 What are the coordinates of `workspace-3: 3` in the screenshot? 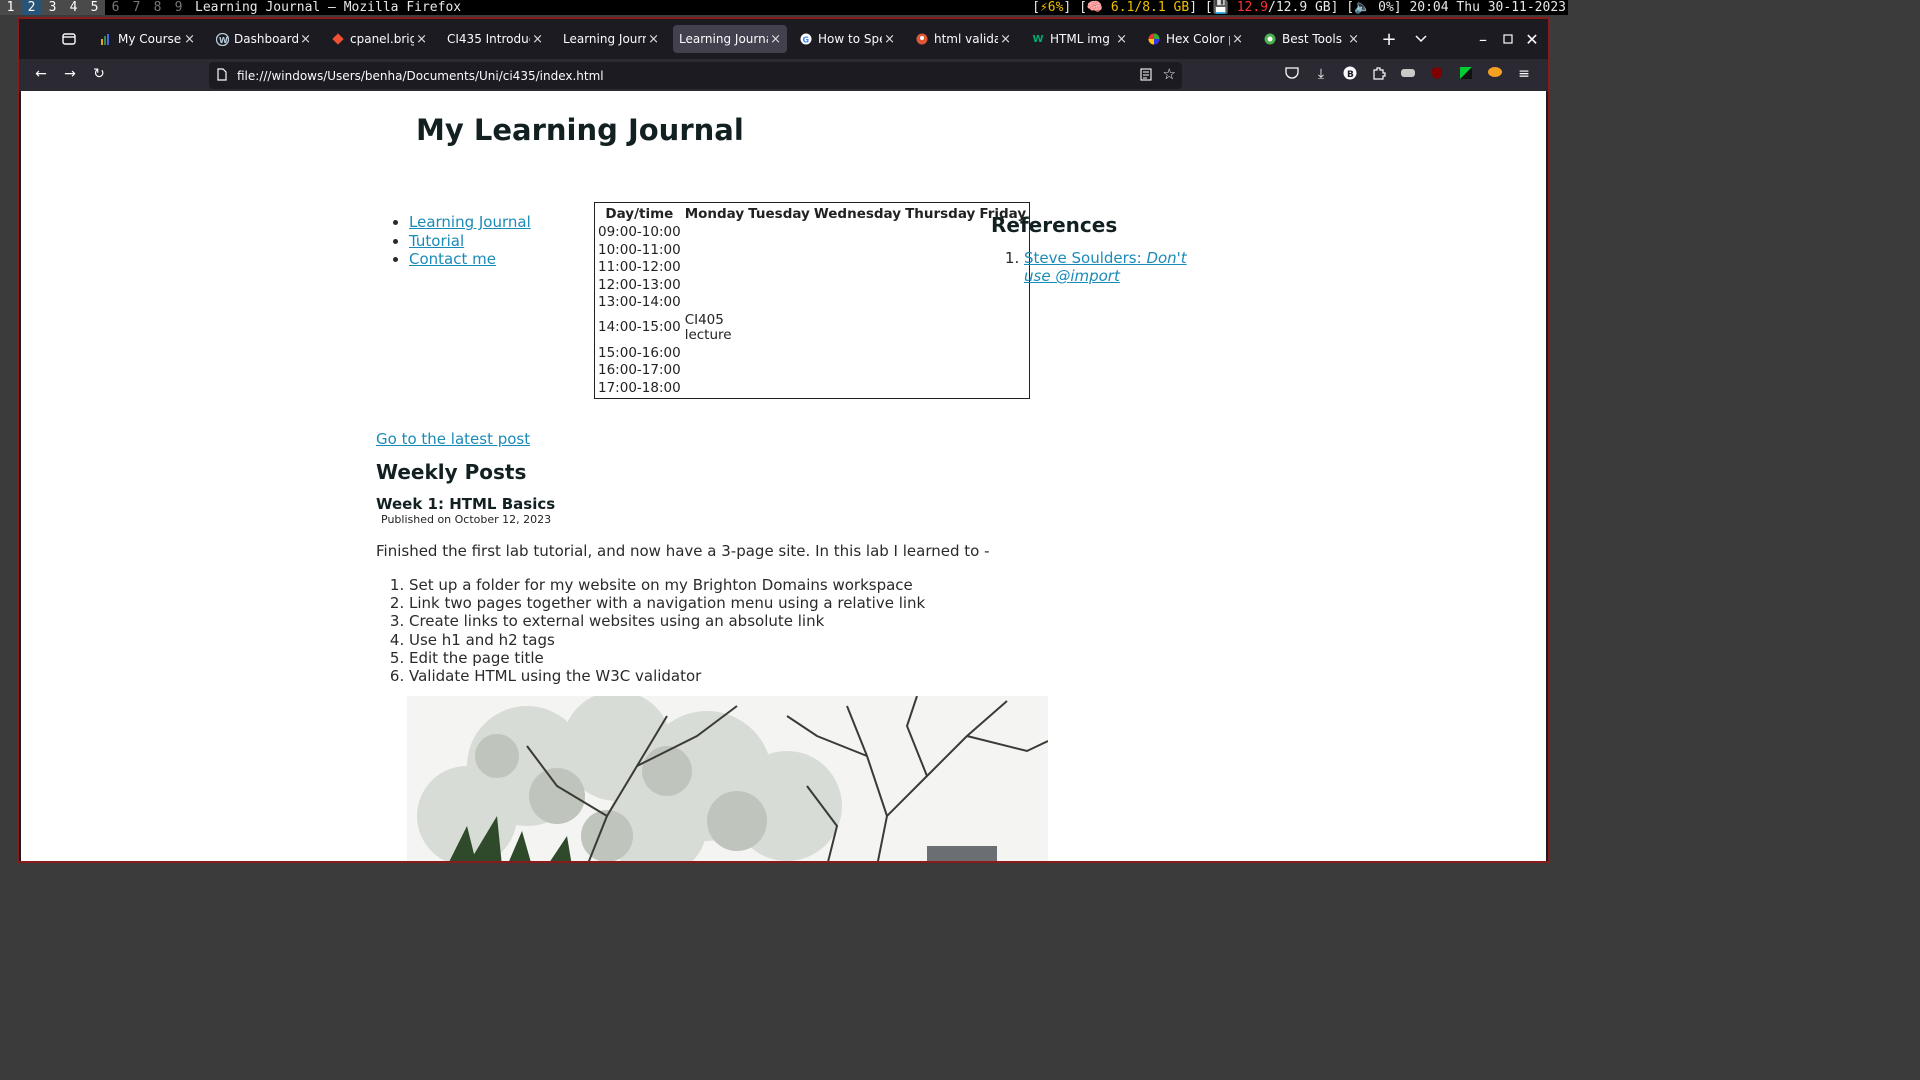 It's located at (52, 7).